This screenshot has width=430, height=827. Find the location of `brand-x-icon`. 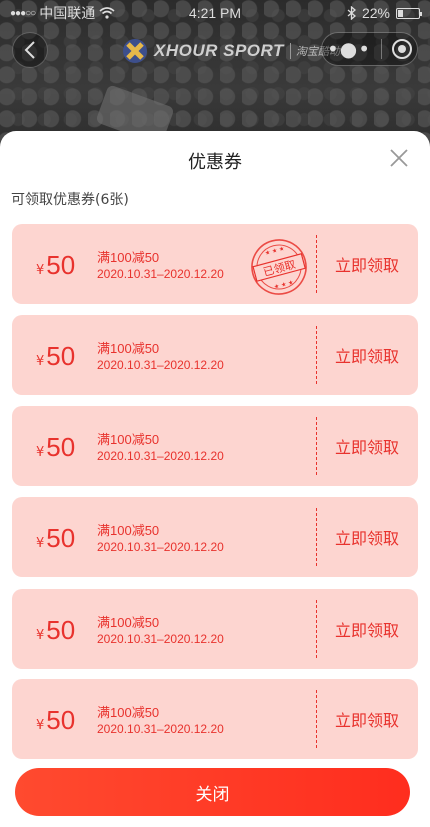

brand-x-icon is located at coordinates (135, 51).